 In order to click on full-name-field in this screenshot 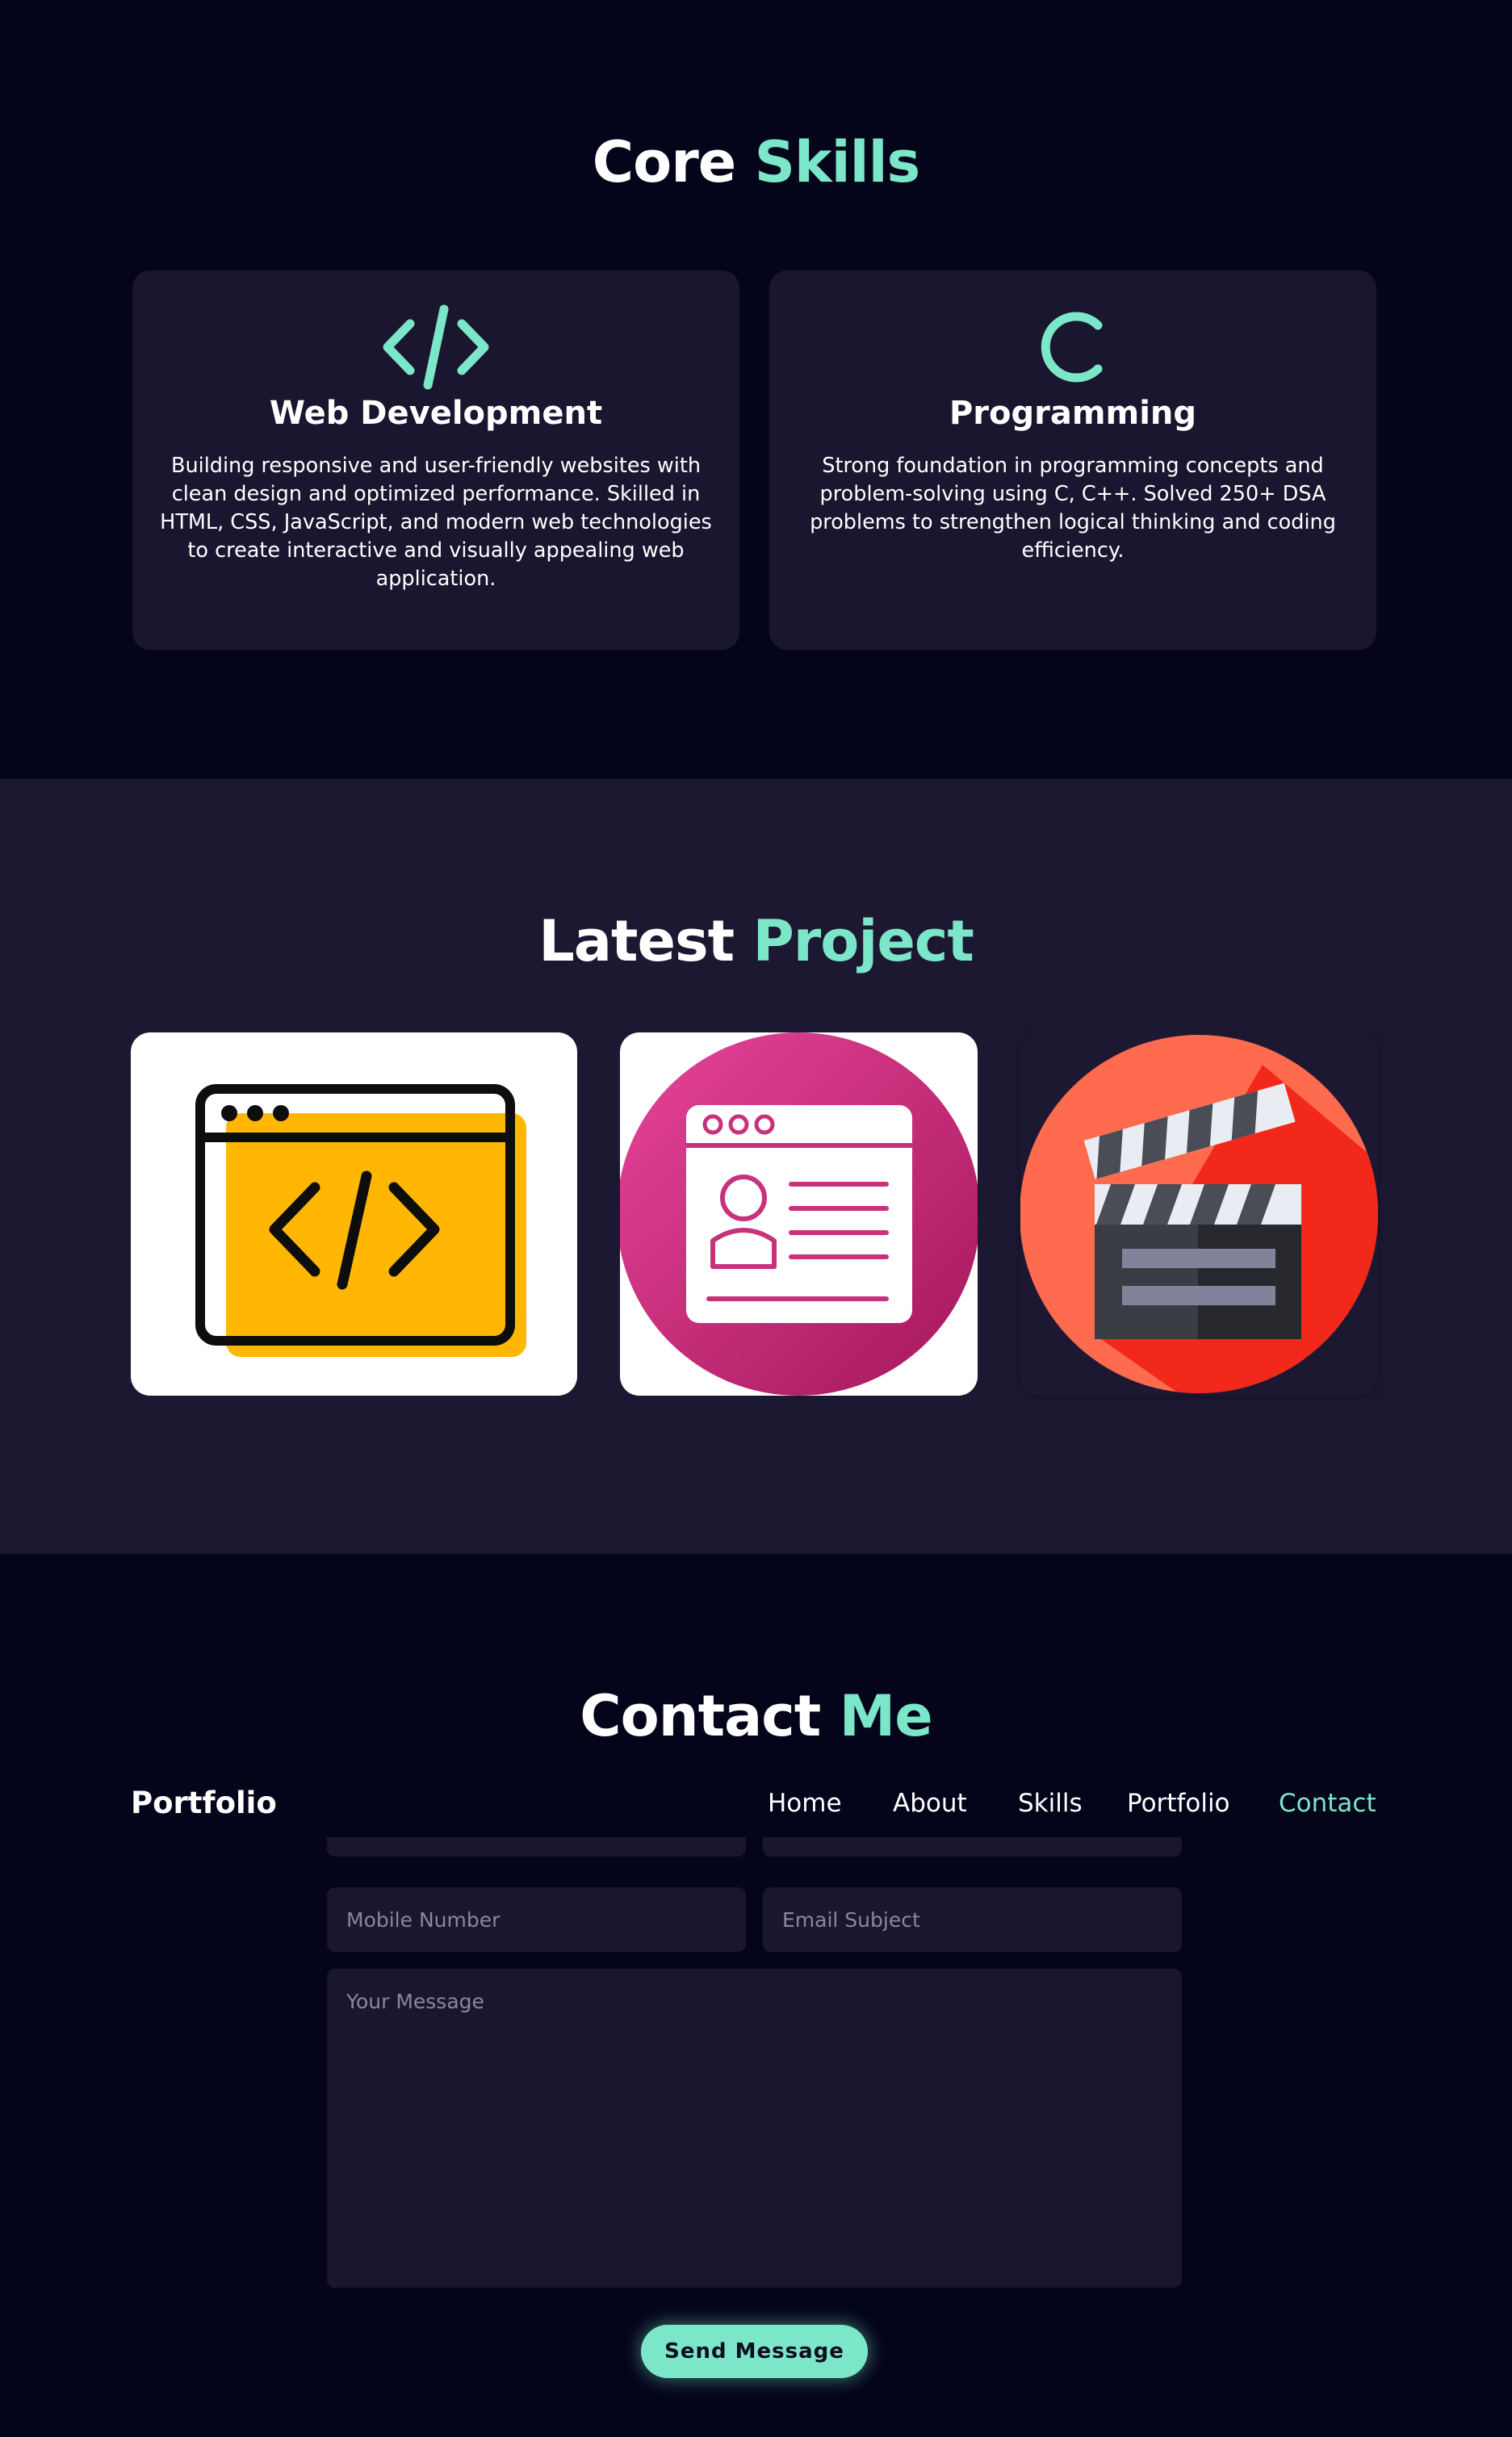, I will do `click(536, 1847)`.